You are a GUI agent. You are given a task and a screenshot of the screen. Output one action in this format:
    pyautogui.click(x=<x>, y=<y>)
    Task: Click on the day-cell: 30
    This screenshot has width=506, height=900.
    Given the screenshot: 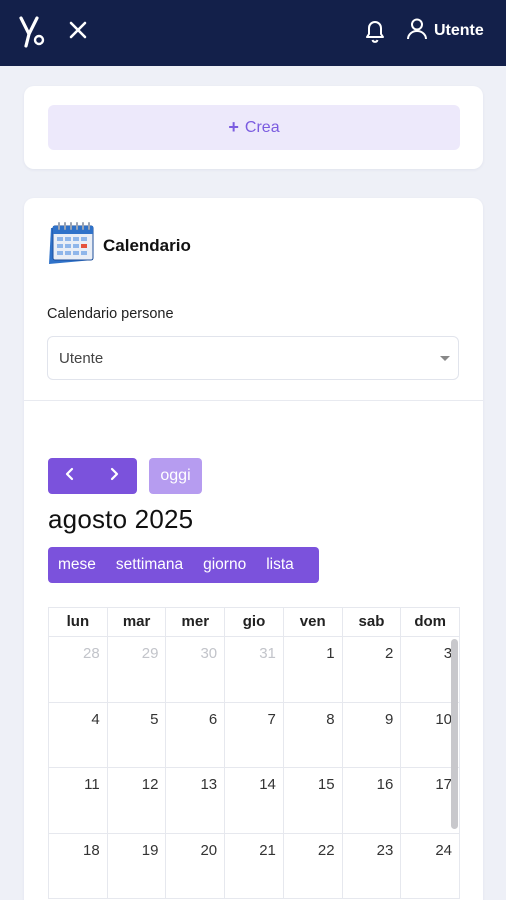 What is the action you would take?
    pyautogui.click(x=196, y=669)
    